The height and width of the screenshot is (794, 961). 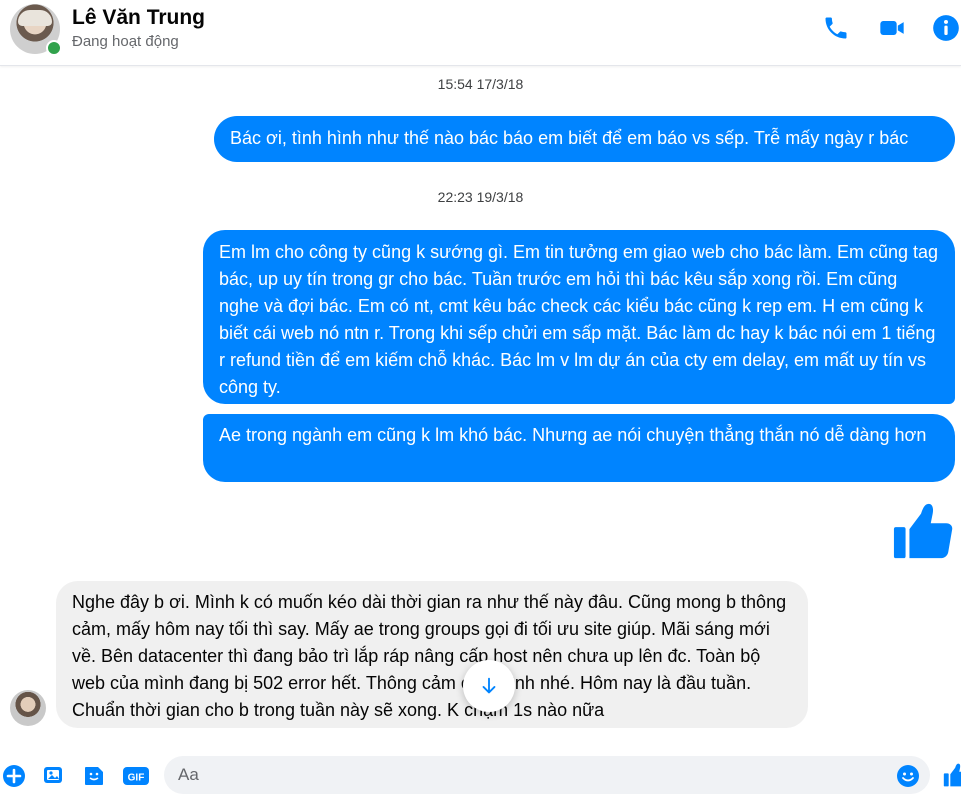 I want to click on contact-name: Lê Văn Trung, so click(x=138, y=18).